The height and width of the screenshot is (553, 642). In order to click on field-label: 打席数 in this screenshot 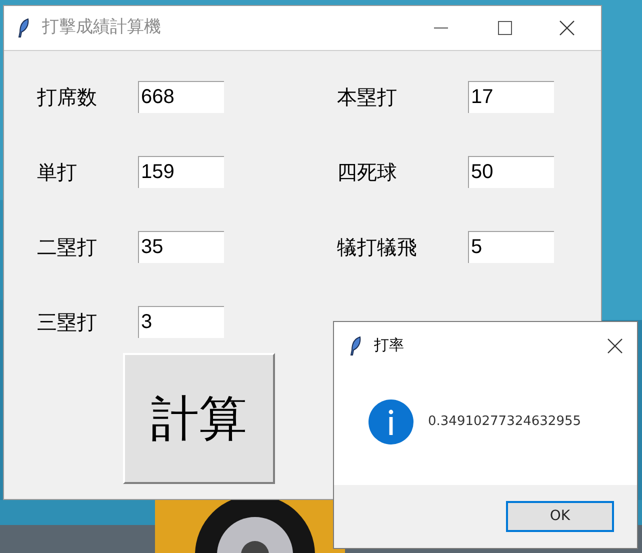, I will do `click(67, 97)`.